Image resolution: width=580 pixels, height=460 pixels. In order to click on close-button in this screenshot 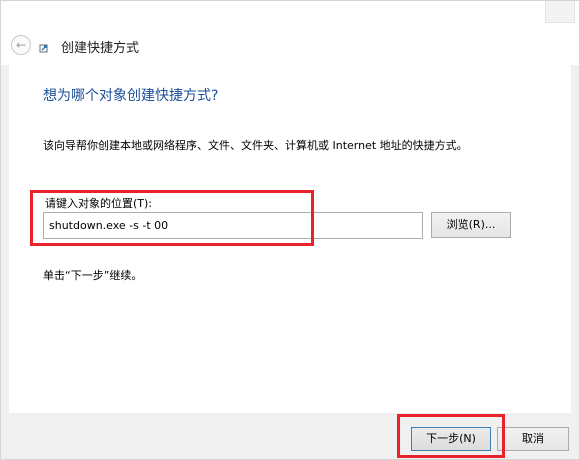, I will do `click(560, 12)`.